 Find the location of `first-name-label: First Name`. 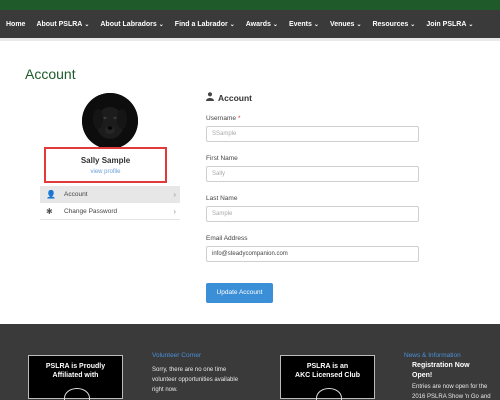

first-name-label: First Name is located at coordinates (313, 158).